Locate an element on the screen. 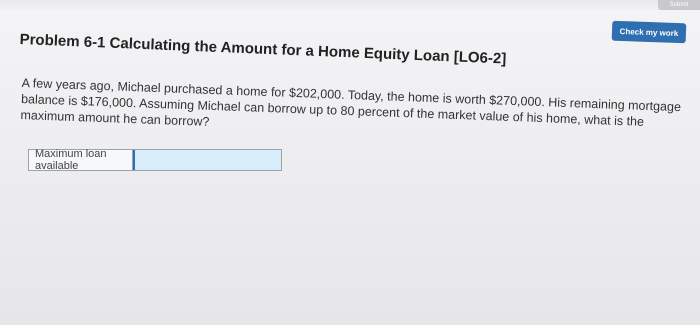 This screenshot has height=325, width=700. answer-row: Maximum loan available is located at coordinates (155, 160).